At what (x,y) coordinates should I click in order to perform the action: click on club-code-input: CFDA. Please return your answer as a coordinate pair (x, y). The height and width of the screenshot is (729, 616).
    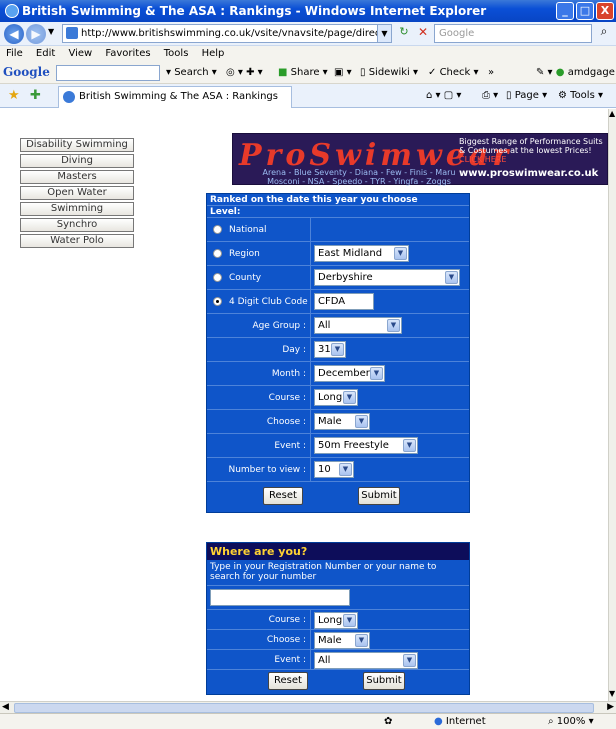
    Looking at the image, I should click on (344, 301).